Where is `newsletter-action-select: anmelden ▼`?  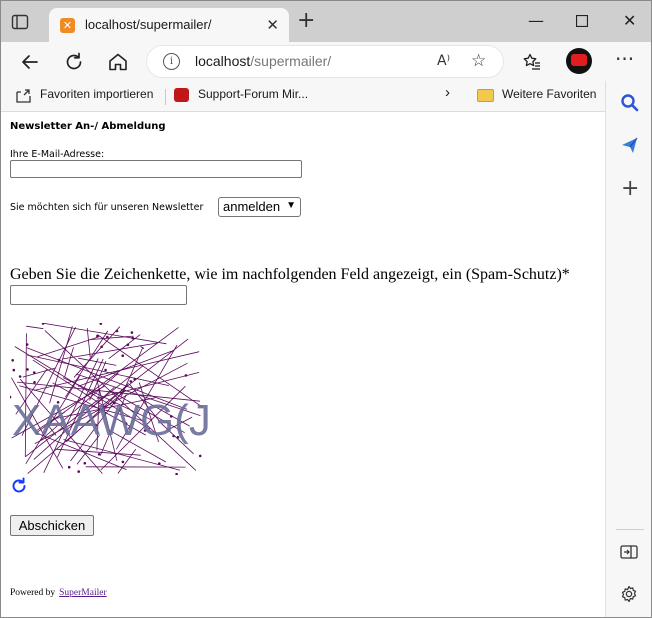
newsletter-action-select: anmelden ▼ is located at coordinates (259, 207).